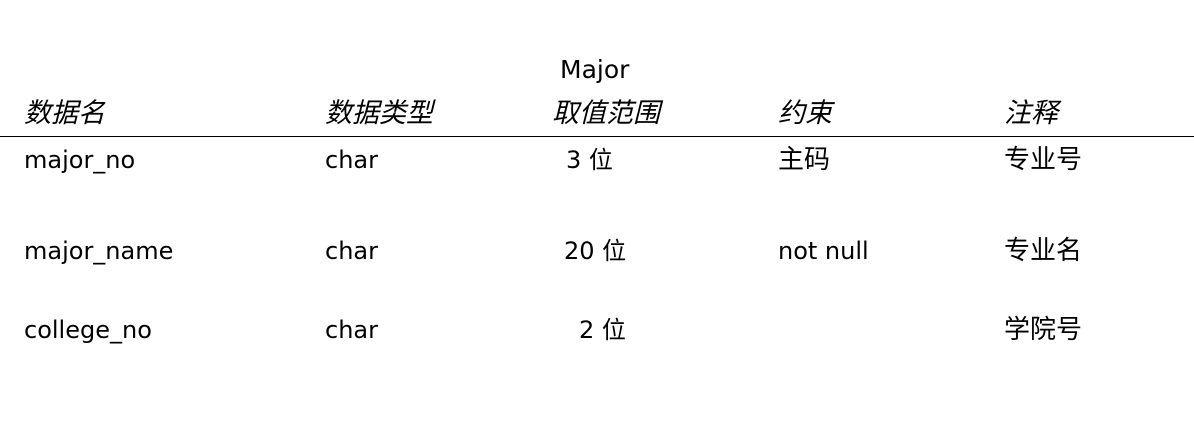  I want to click on table-title: Major, so click(595, 69).